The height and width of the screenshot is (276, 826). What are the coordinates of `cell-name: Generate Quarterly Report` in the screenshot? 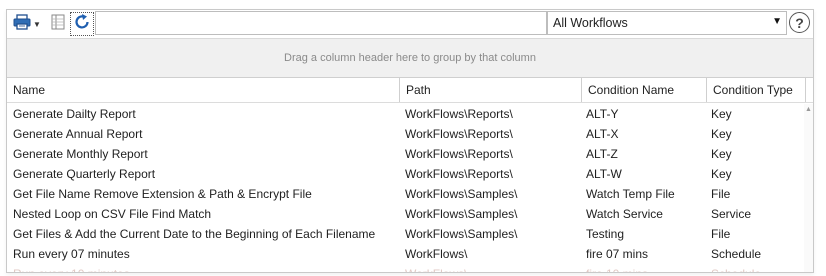 It's located at (84, 174).